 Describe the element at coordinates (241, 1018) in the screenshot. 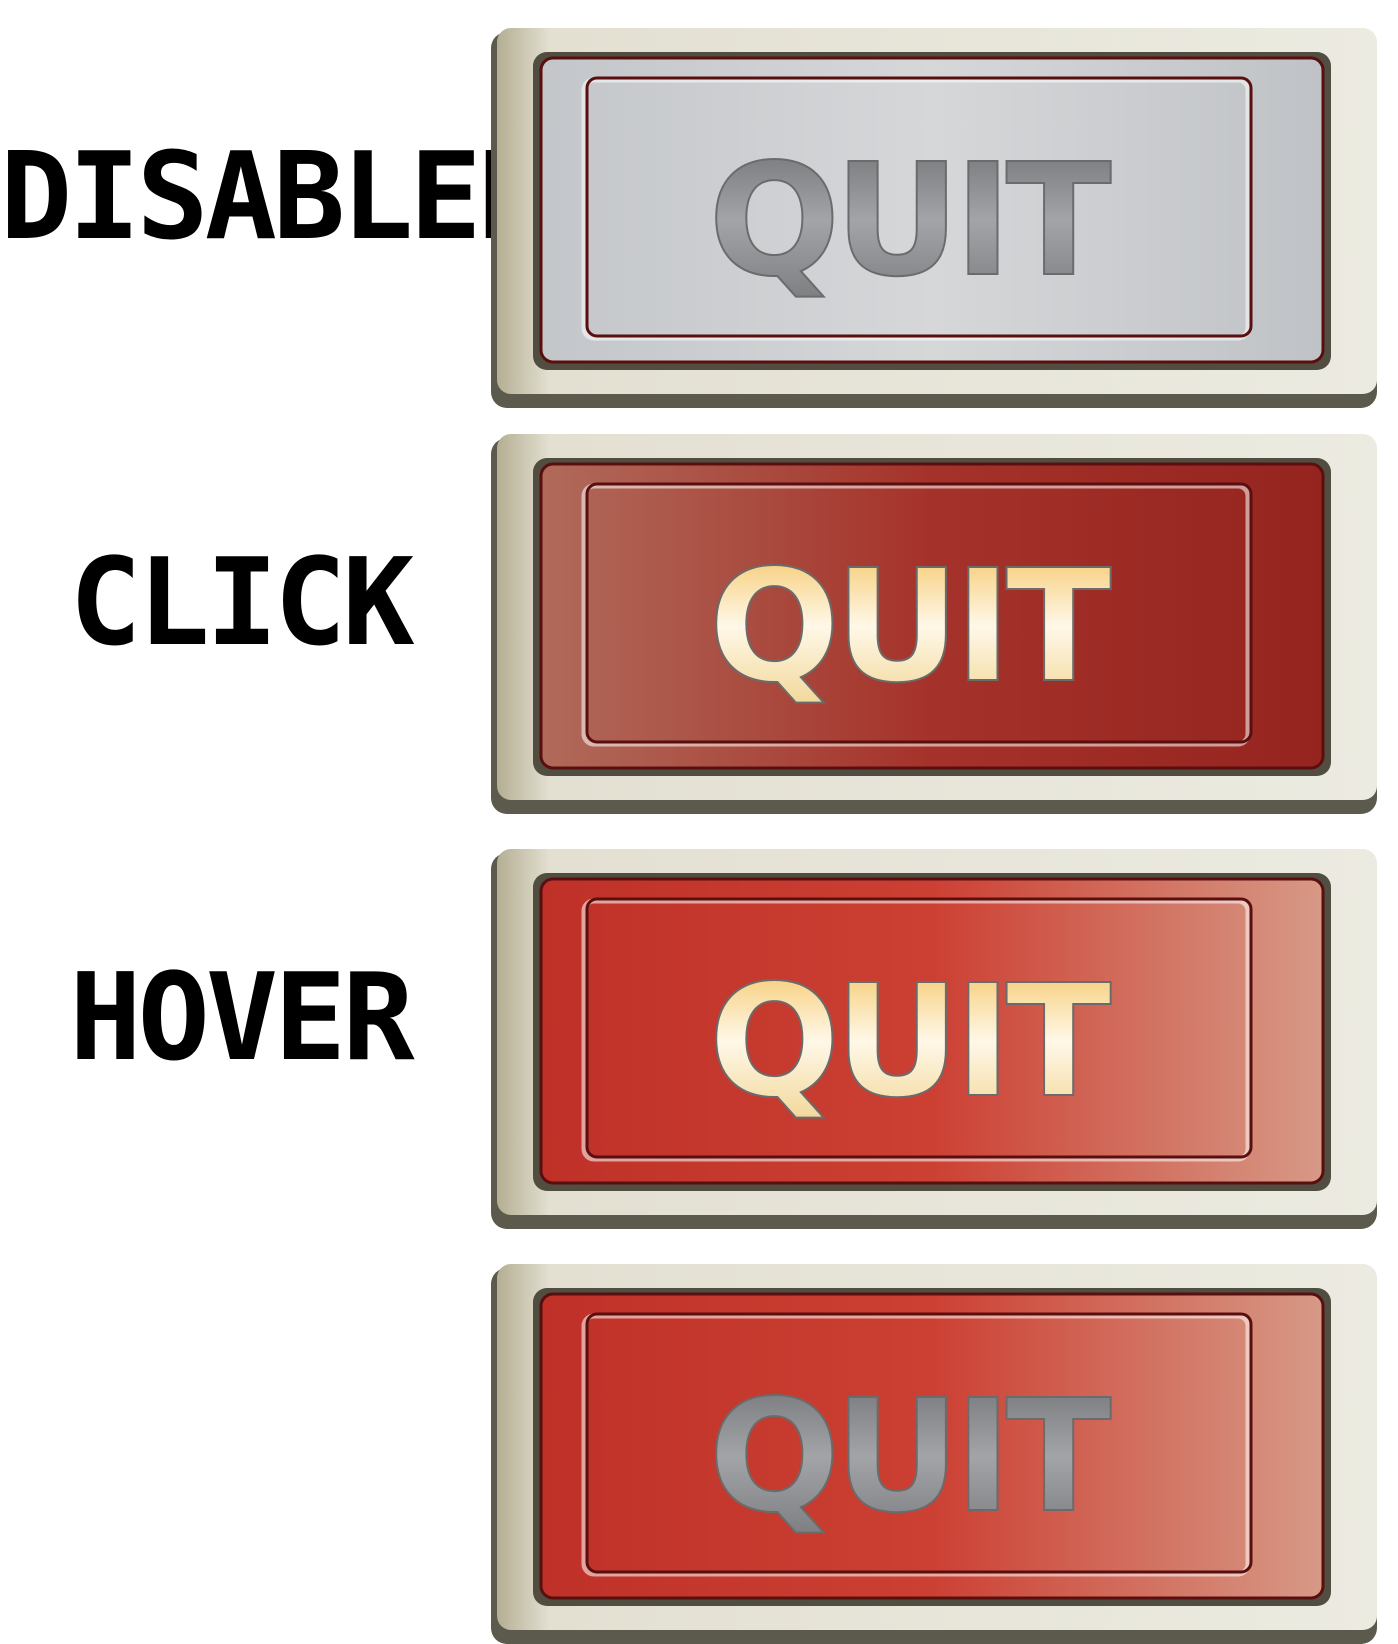

I see `state-label-hover: HOVER` at that location.